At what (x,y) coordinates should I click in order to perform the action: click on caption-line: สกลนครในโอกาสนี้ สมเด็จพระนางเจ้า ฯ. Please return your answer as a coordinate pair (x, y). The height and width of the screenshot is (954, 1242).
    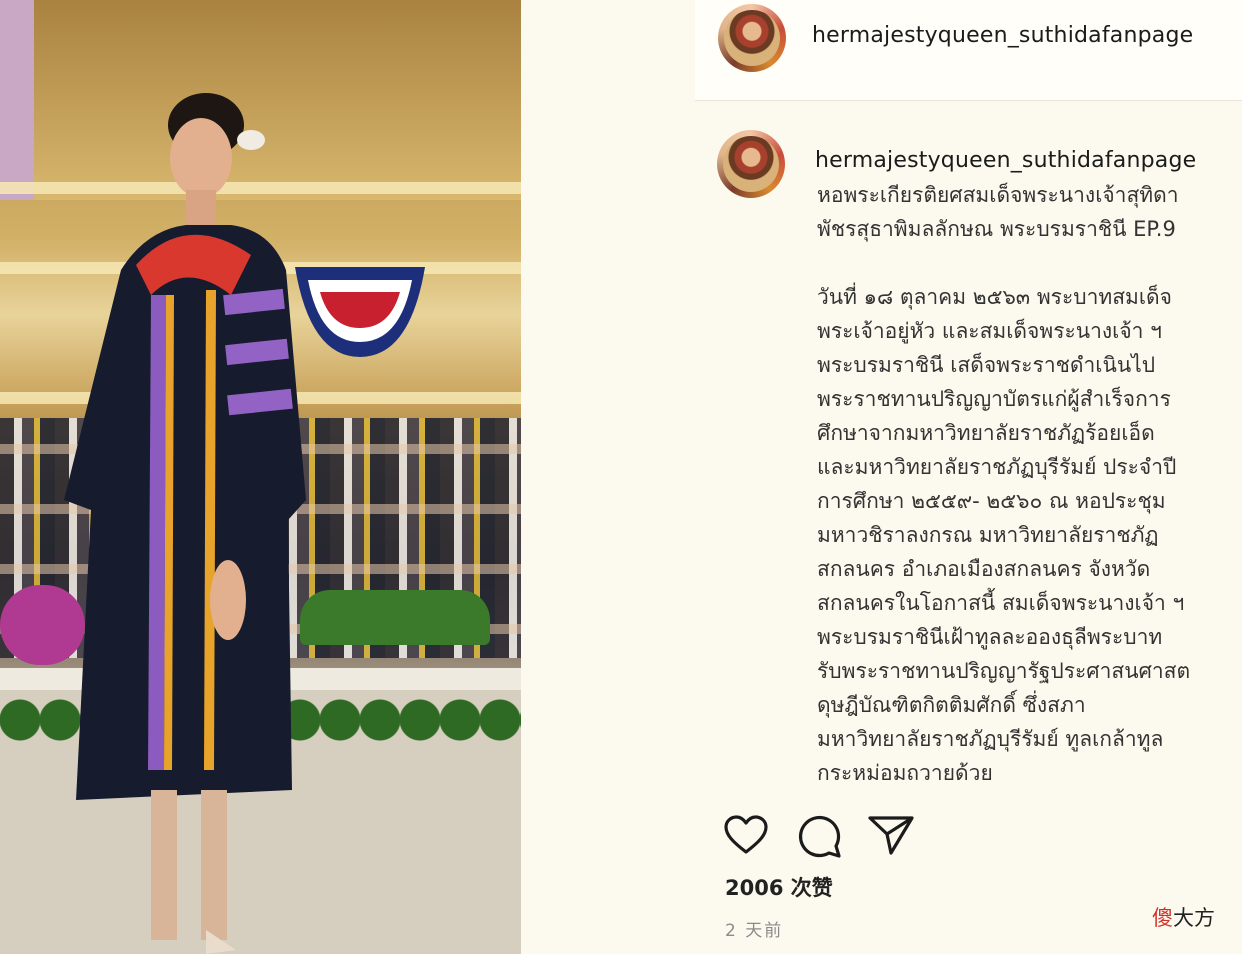
    Looking at the image, I should click on (1001, 603).